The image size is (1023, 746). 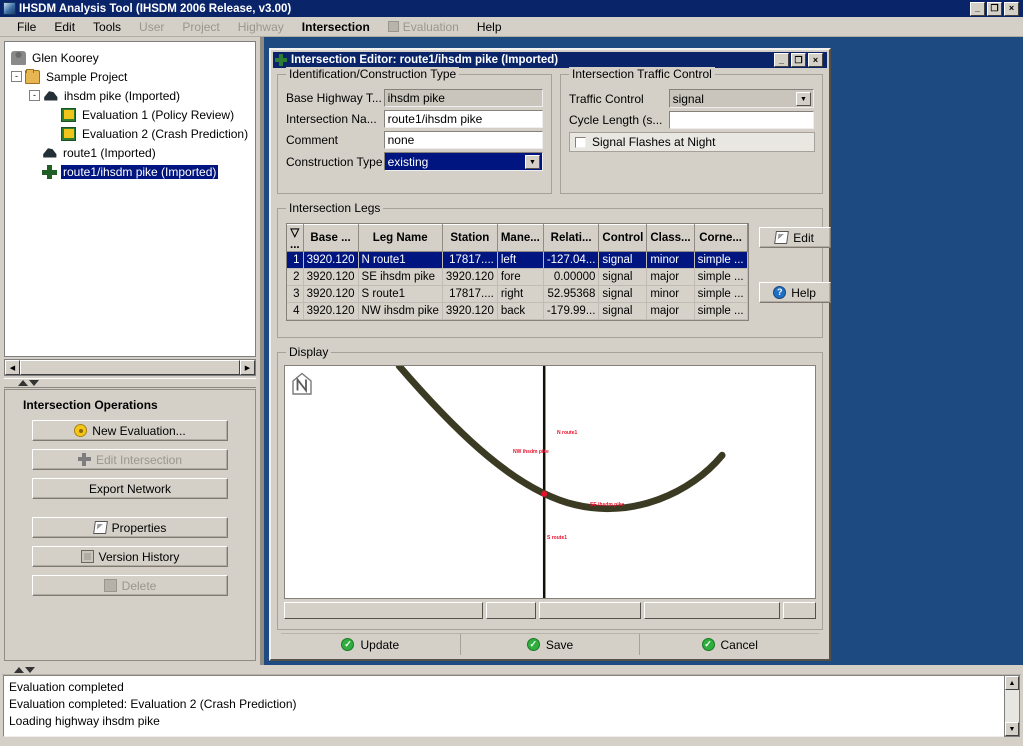 I want to click on menu-project: Project, so click(x=201, y=26).